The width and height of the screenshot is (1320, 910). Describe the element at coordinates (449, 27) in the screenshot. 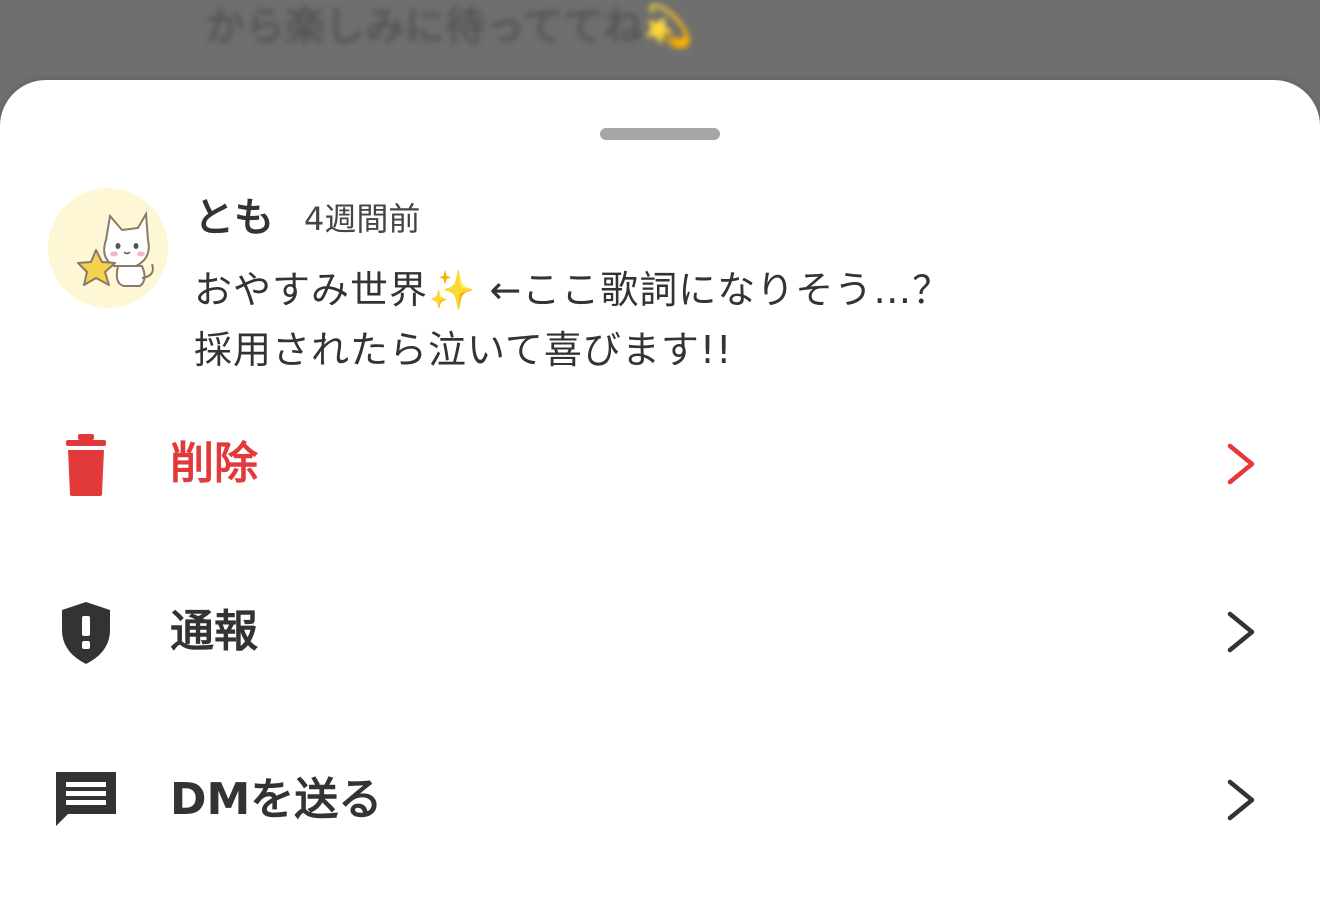

I see `background-text: から楽しみに待っててね💫` at that location.